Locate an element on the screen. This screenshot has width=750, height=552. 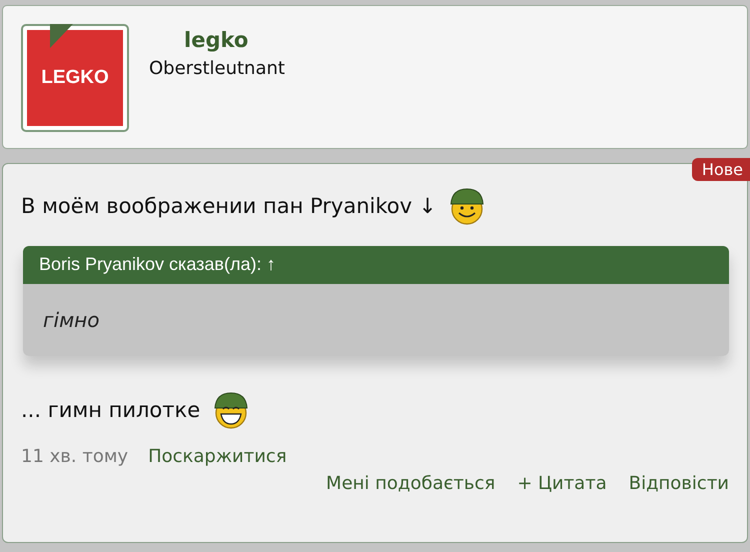
quote-text: гімно is located at coordinates (71, 320).